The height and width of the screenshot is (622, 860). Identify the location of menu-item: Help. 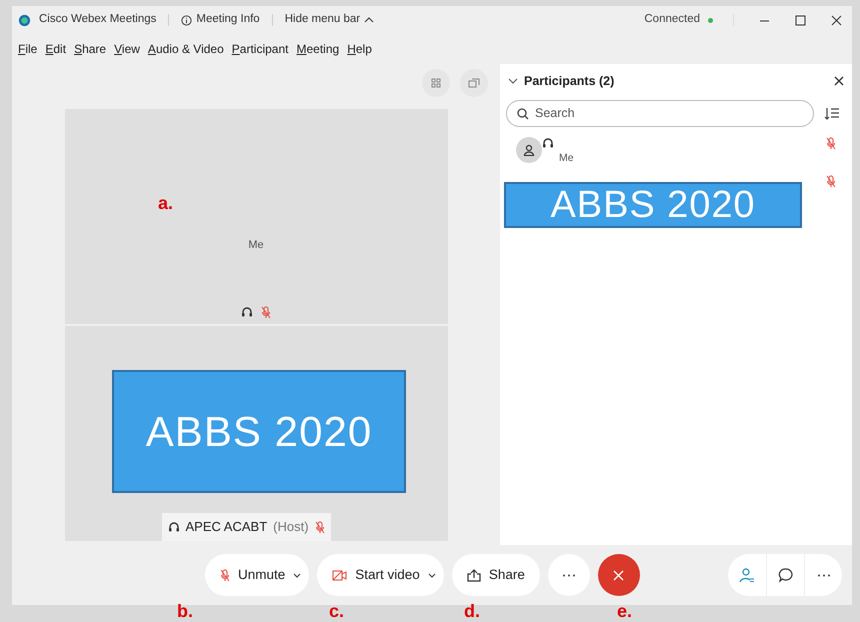
(359, 49).